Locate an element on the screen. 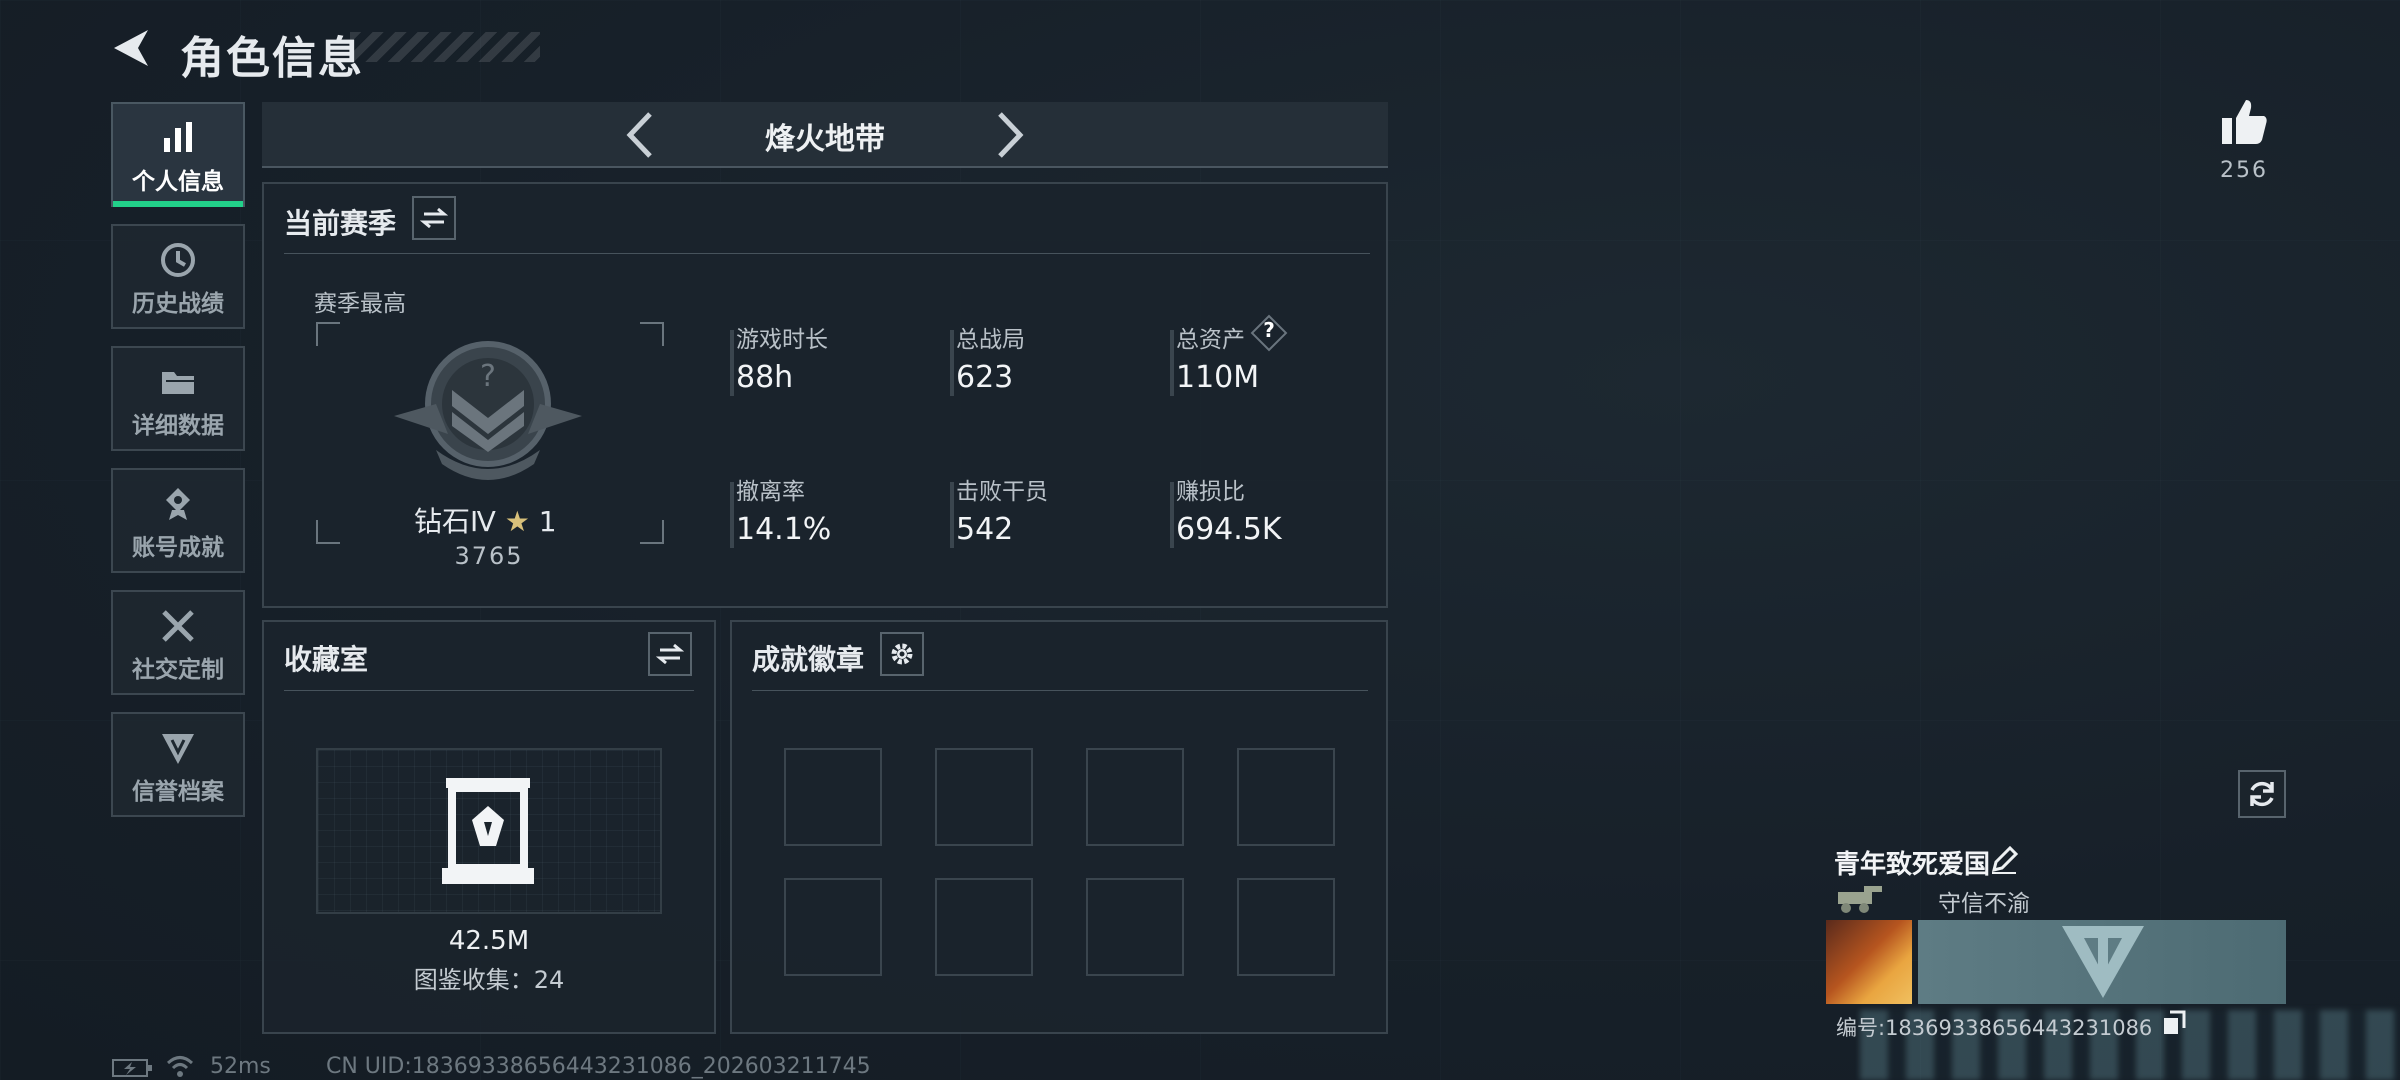  stat-value-total-matches: 623 is located at coordinates (985, 377).